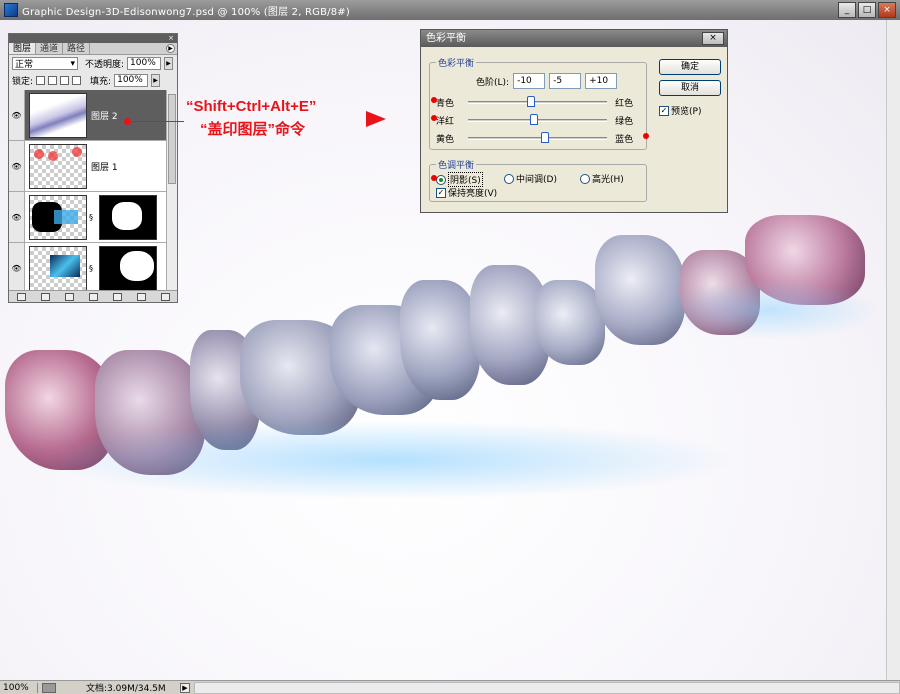 The image size is (900, 694). I want to click on layer-row: 👁 图层 2, so click(87, 115).